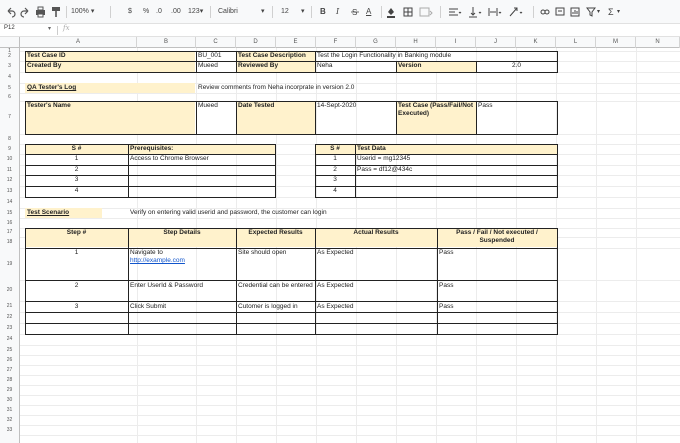 This screenshot has width=680, height=443. I want to click on row-header-16: 16, so click(9, 223).